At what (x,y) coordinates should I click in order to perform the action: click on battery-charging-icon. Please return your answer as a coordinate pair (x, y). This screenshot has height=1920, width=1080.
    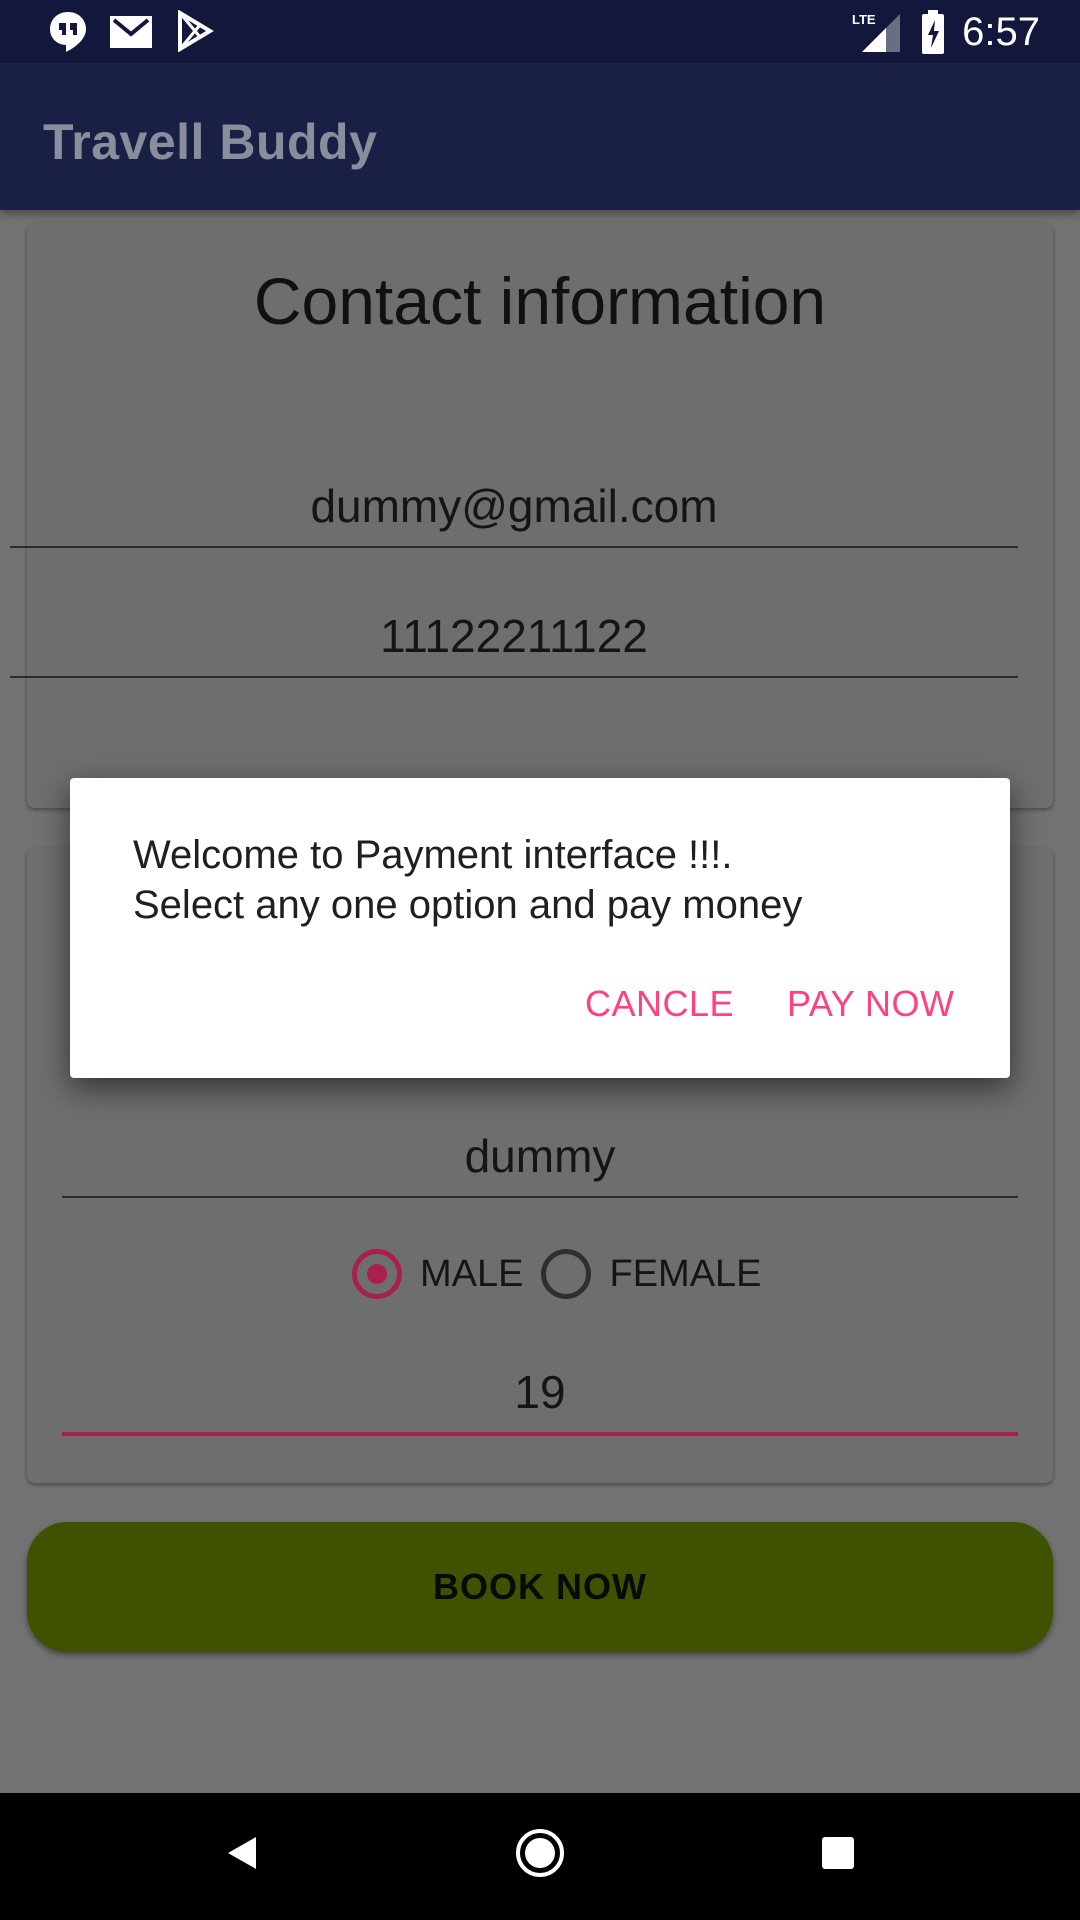
    Looking at the image, I should click on (933, 32).